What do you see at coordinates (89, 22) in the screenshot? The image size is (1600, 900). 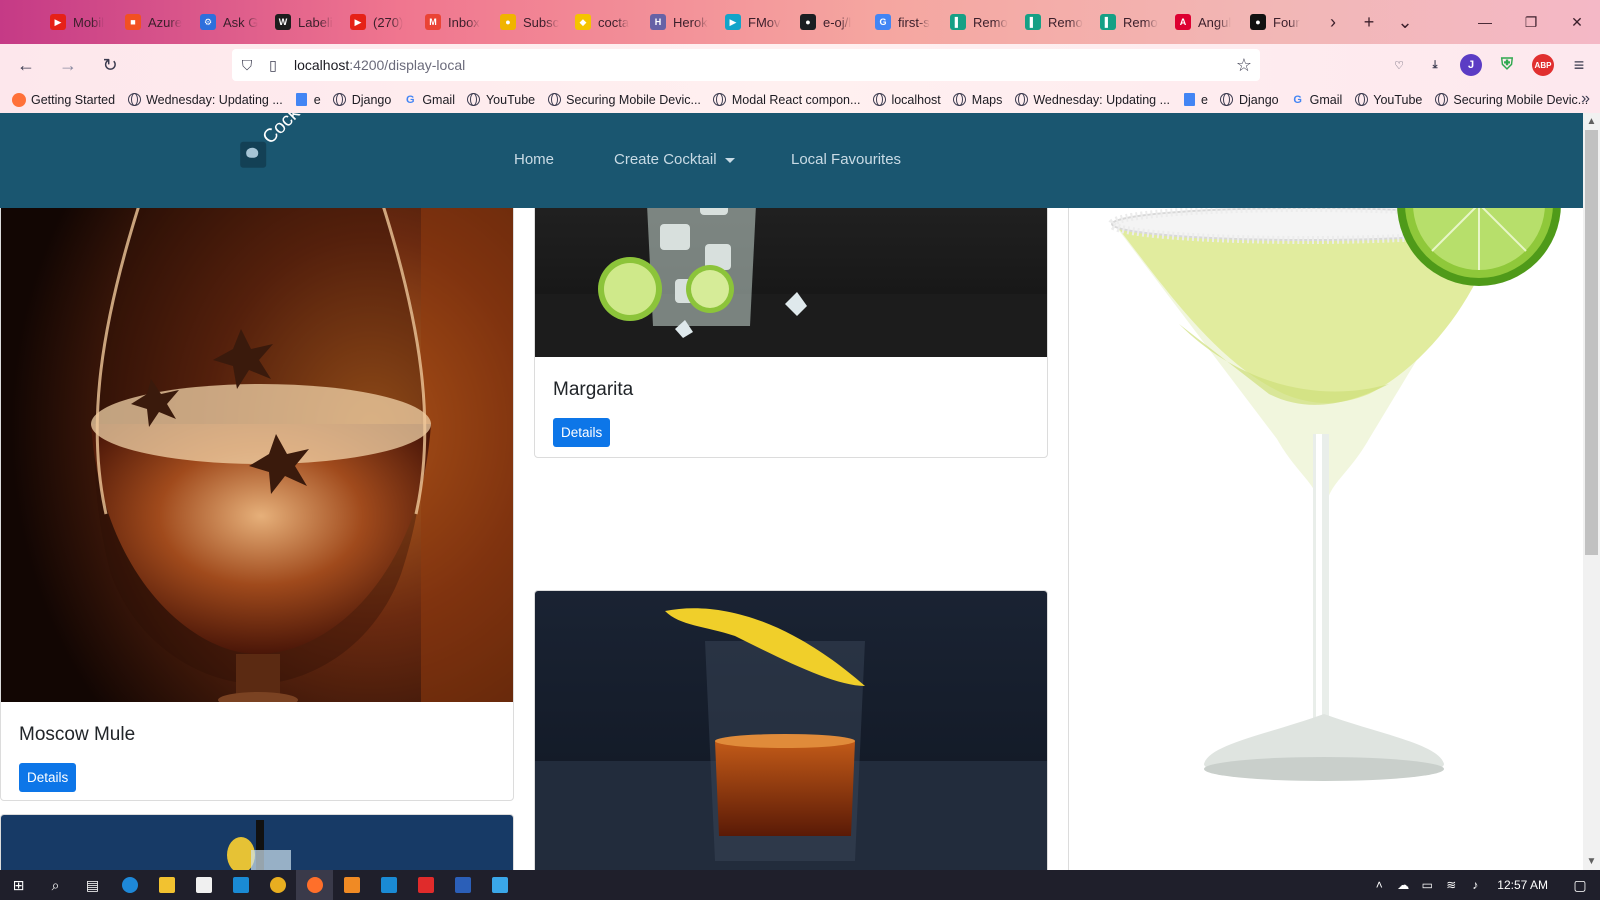 I see `tab-label: Mobil` at bounding box center [89, 22].